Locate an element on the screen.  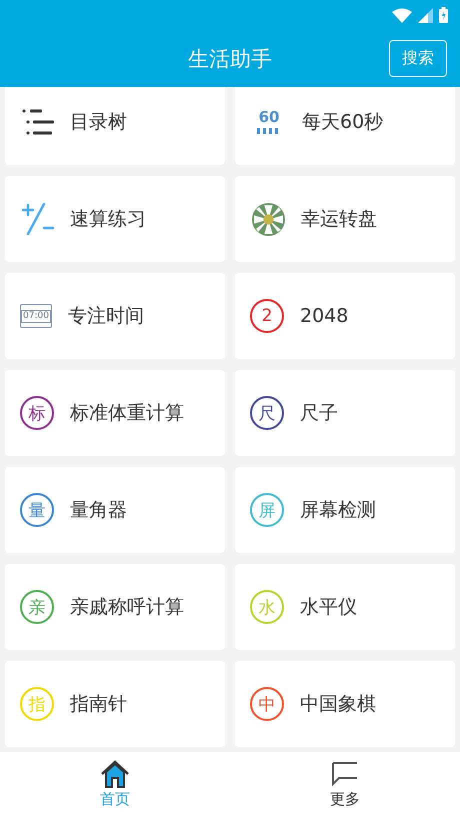
list-icon is located at coordinates (38, 122).